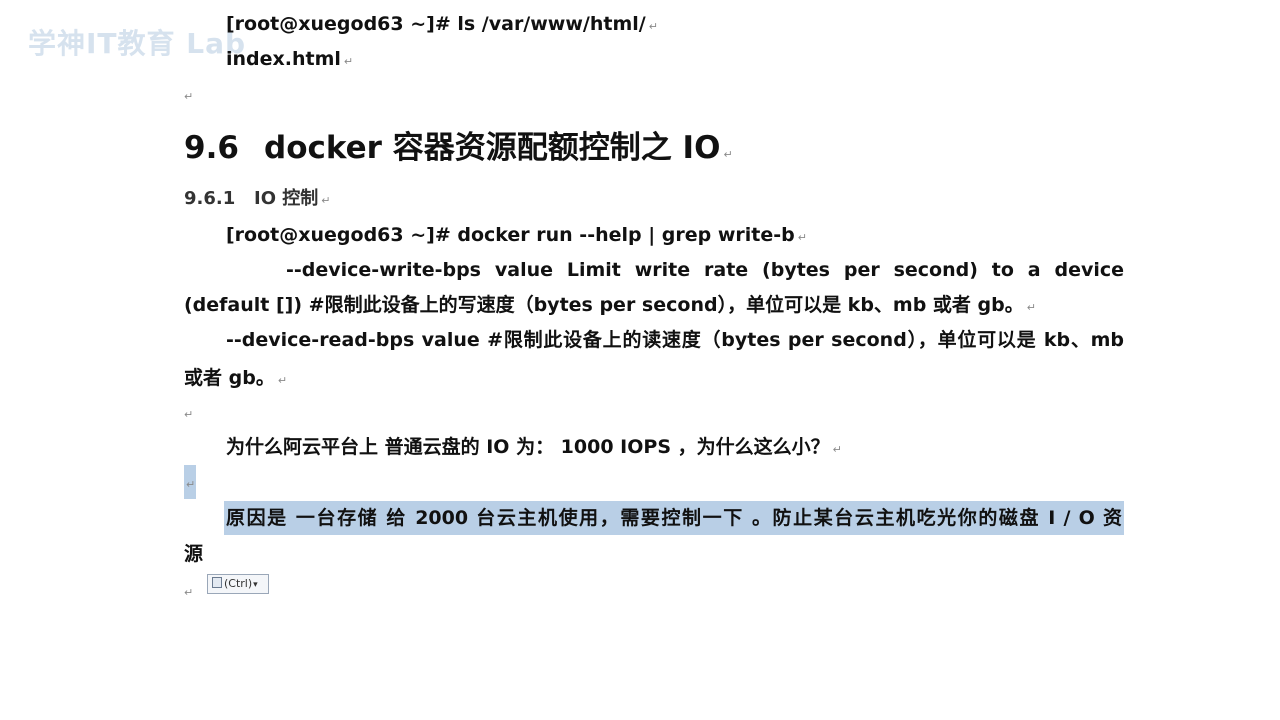 The height and width of the screenshot is (720, 1280). I want to click on paste-options-button: (Ctrl)▾, so click(238, 584).